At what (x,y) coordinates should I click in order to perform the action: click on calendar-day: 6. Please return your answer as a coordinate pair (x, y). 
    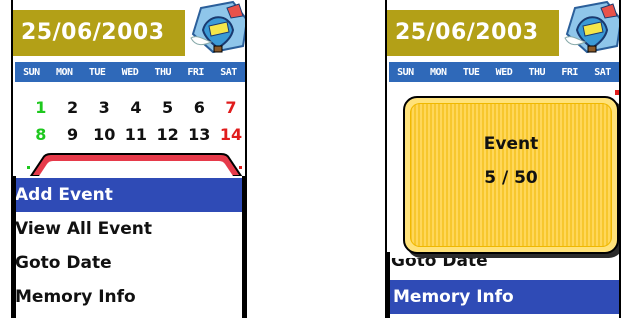
    Looking at the image, I should click on (199, 107).